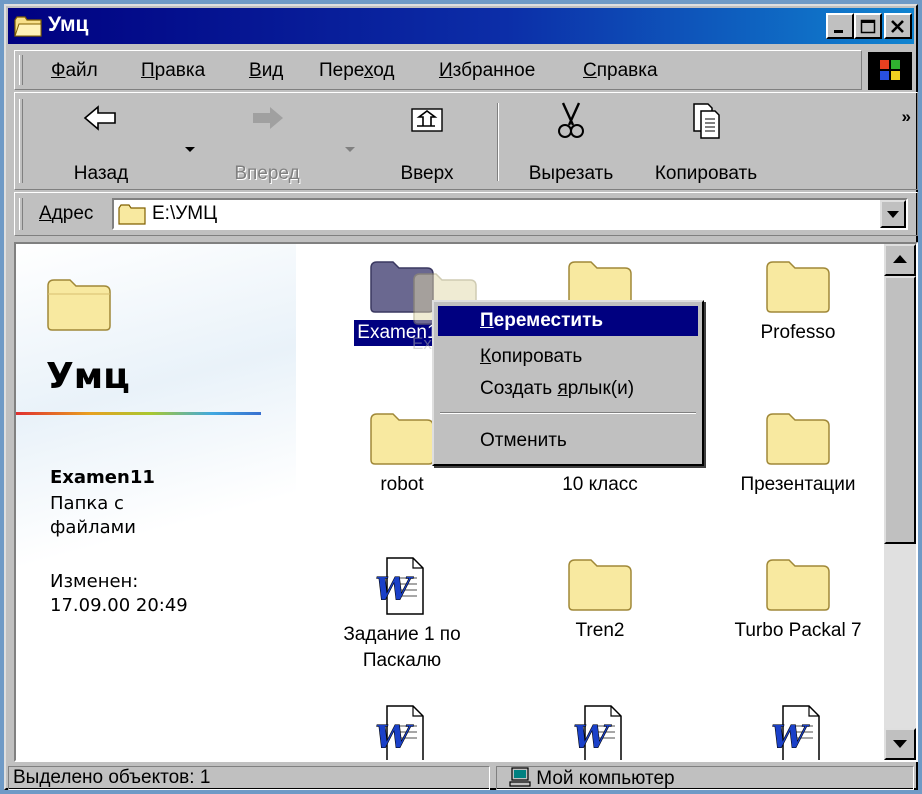 This screenshot has width=922, height=794. Describe the element at coordinates (568, 321) in the screenshot. I see `menu-item-move: Переместить` at that location.